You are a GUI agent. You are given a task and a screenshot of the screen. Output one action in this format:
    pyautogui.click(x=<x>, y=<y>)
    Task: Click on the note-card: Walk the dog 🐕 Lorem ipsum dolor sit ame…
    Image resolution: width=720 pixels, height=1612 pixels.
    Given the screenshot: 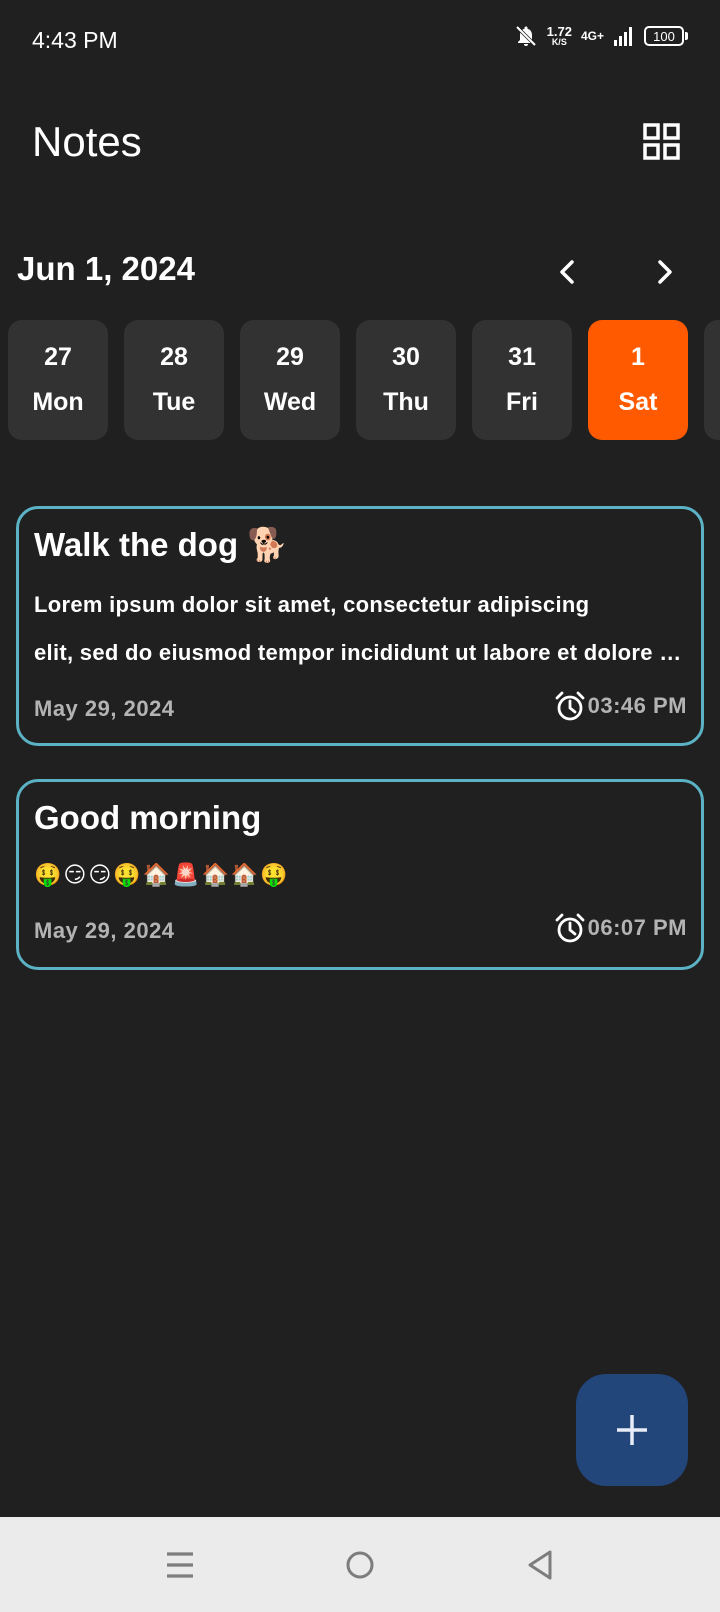 What is the action you would take?
    pyautogui.click(x=360, y=626)
    